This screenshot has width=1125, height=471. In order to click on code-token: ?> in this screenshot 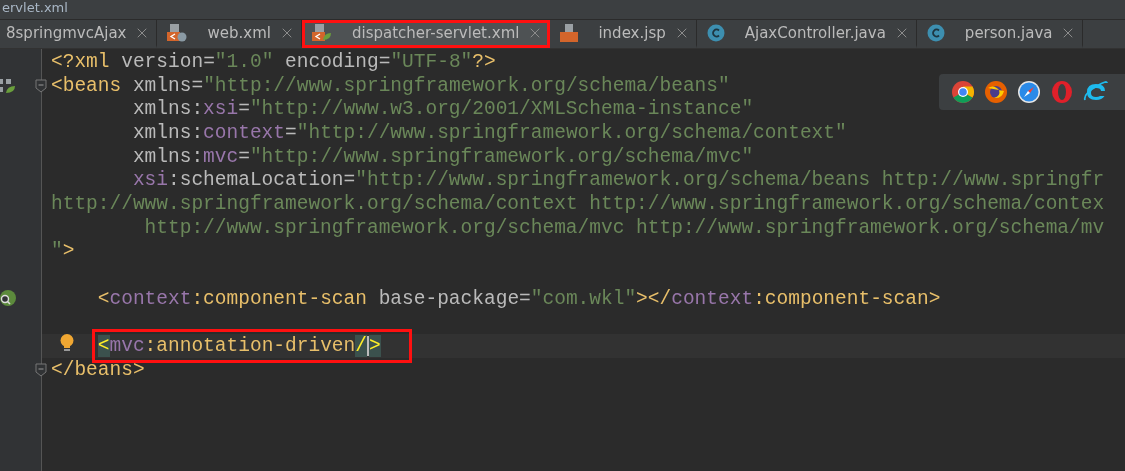, I will do `click(484, 61)`.